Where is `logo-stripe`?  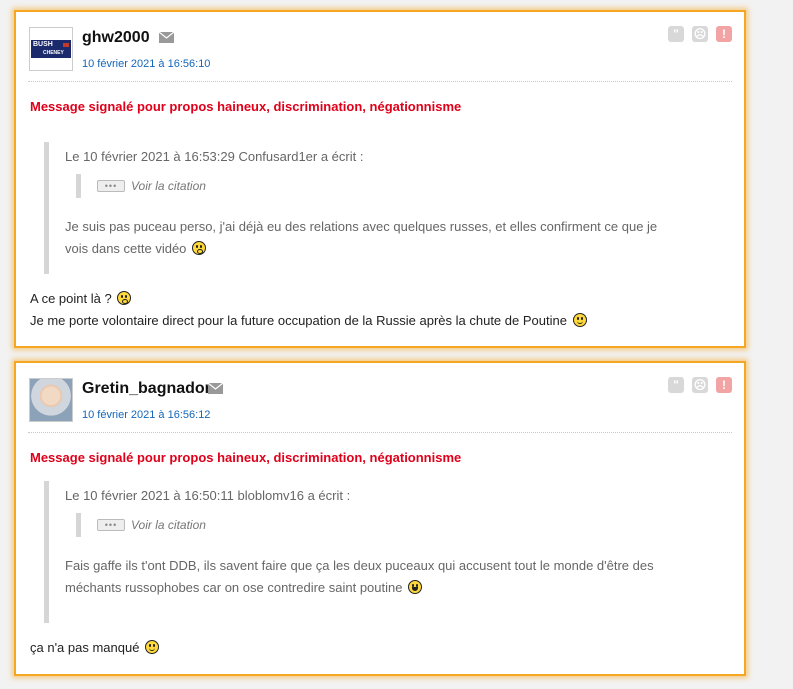
logo-stripe is located at coordinates (66, 45).